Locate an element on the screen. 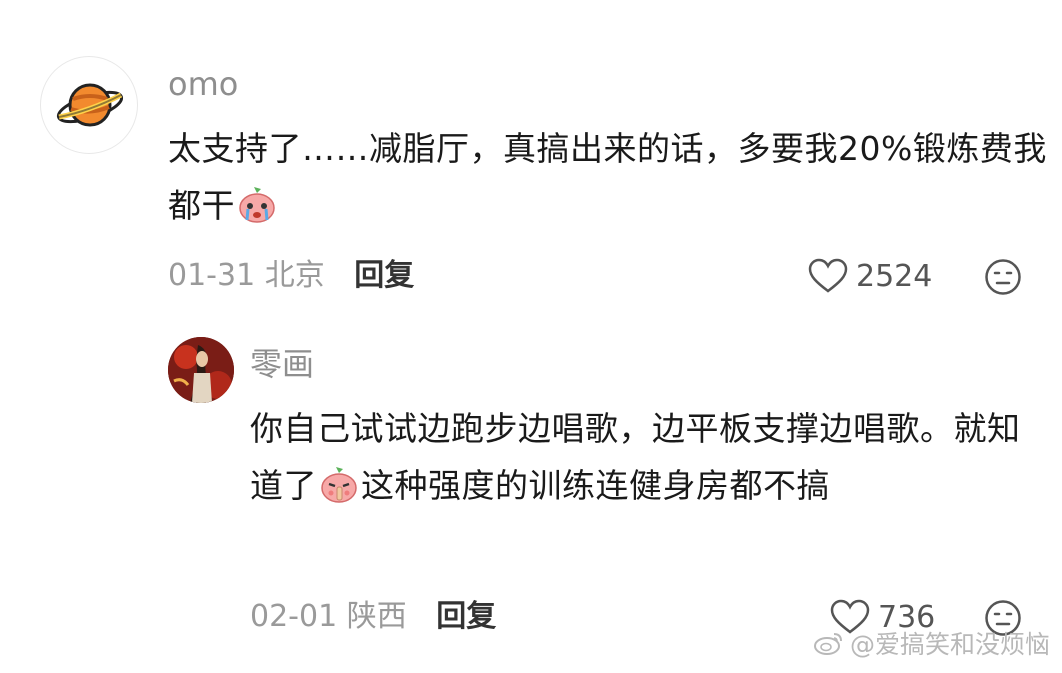 Image resolution: width=1062 pixels, height=673 pixels. comment-text-body: 太支持了……减脂厅，真搞出来的话，多要我20%锻炼费我都干 is located at coordinates (607, 177).